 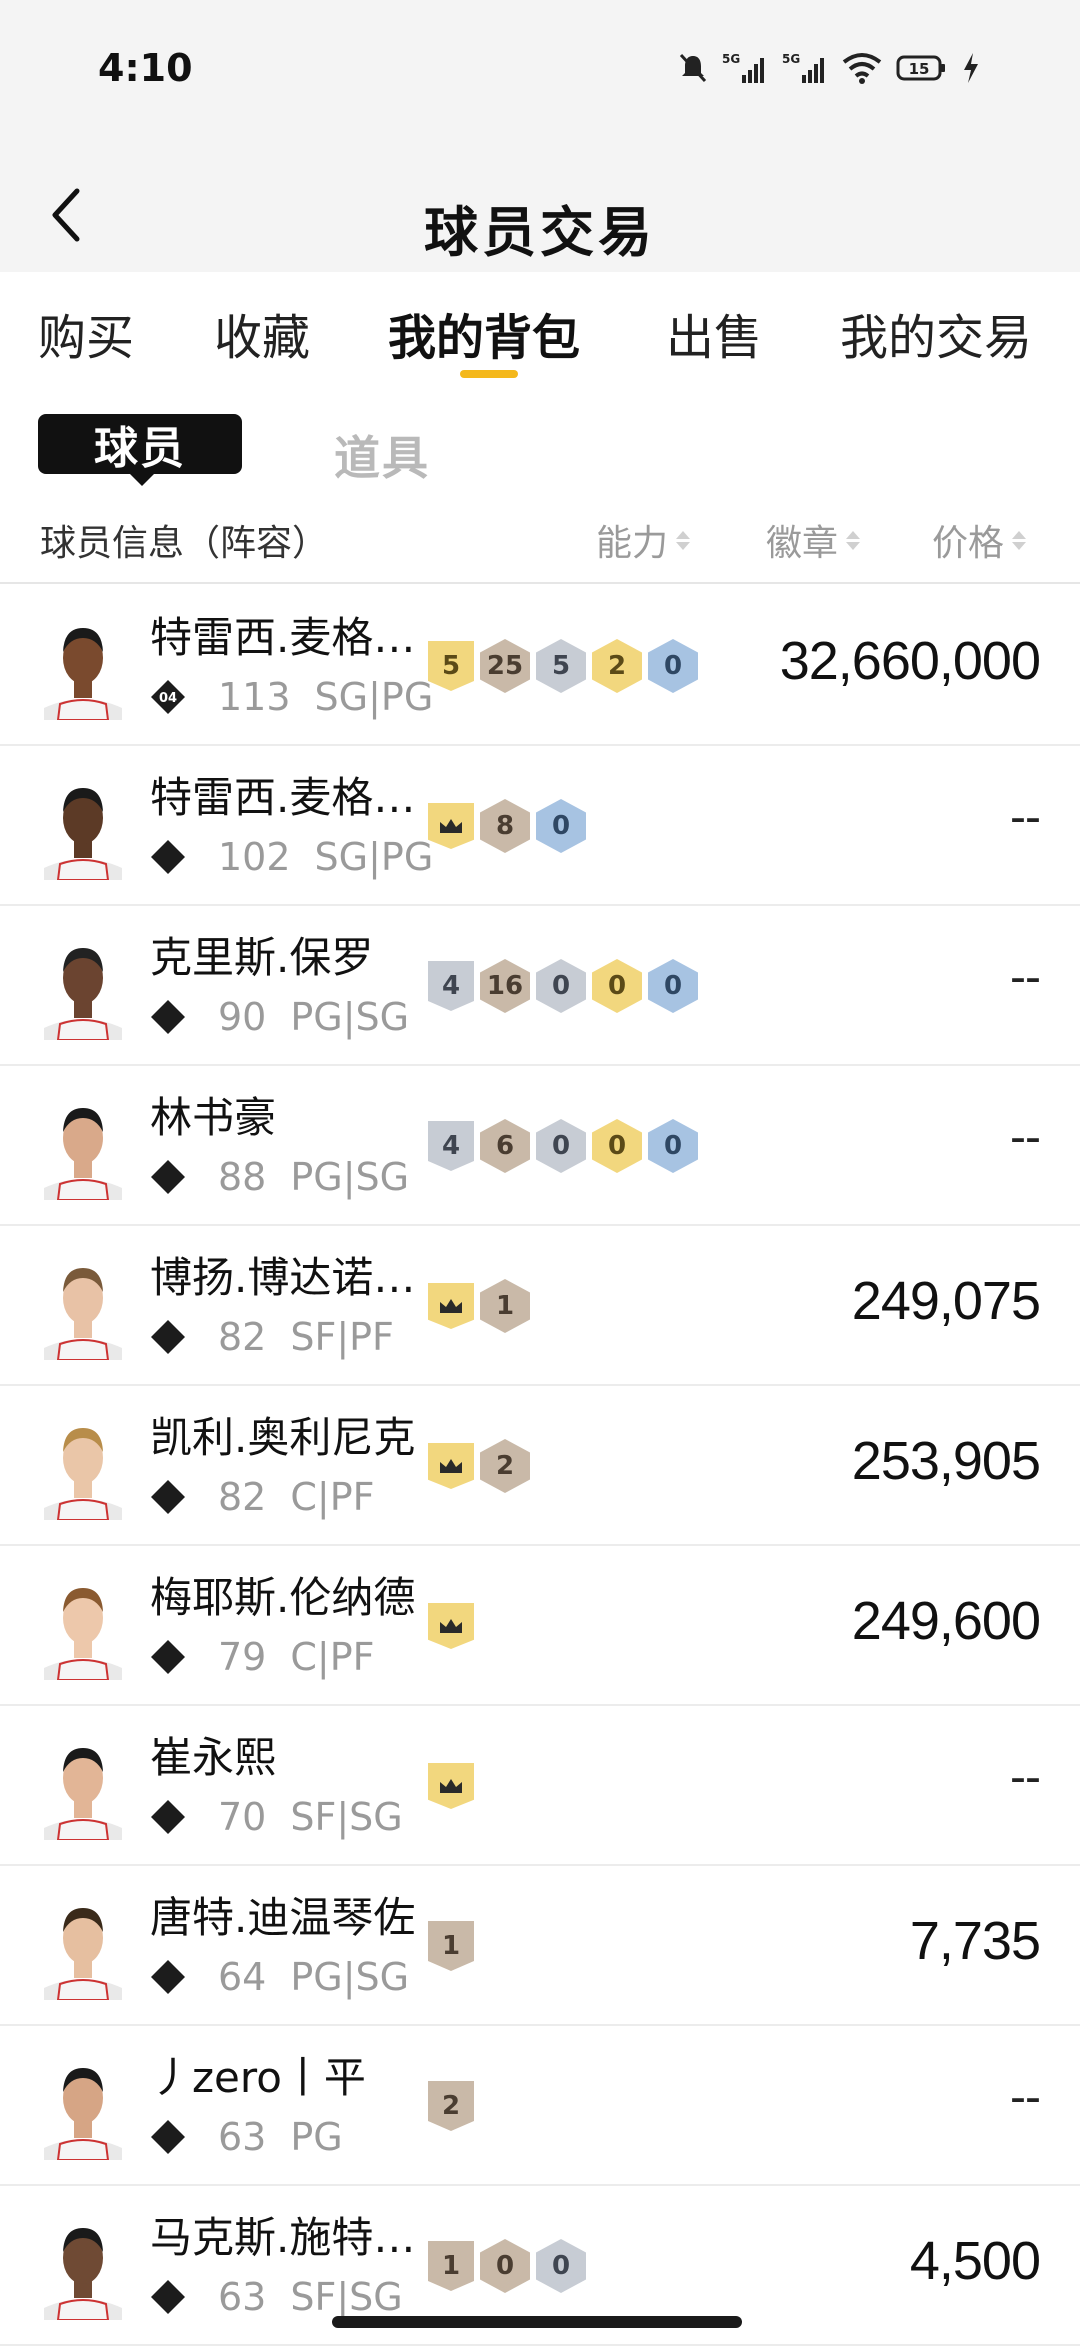 I want to click on home-indicator, so click(x=537, y=2322).